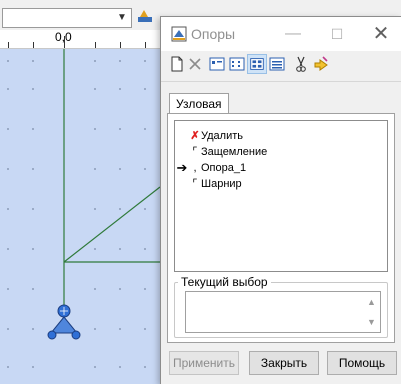 This screenshot has height=384, width=401. I want to click on view-details-icon, so click(217, 64).